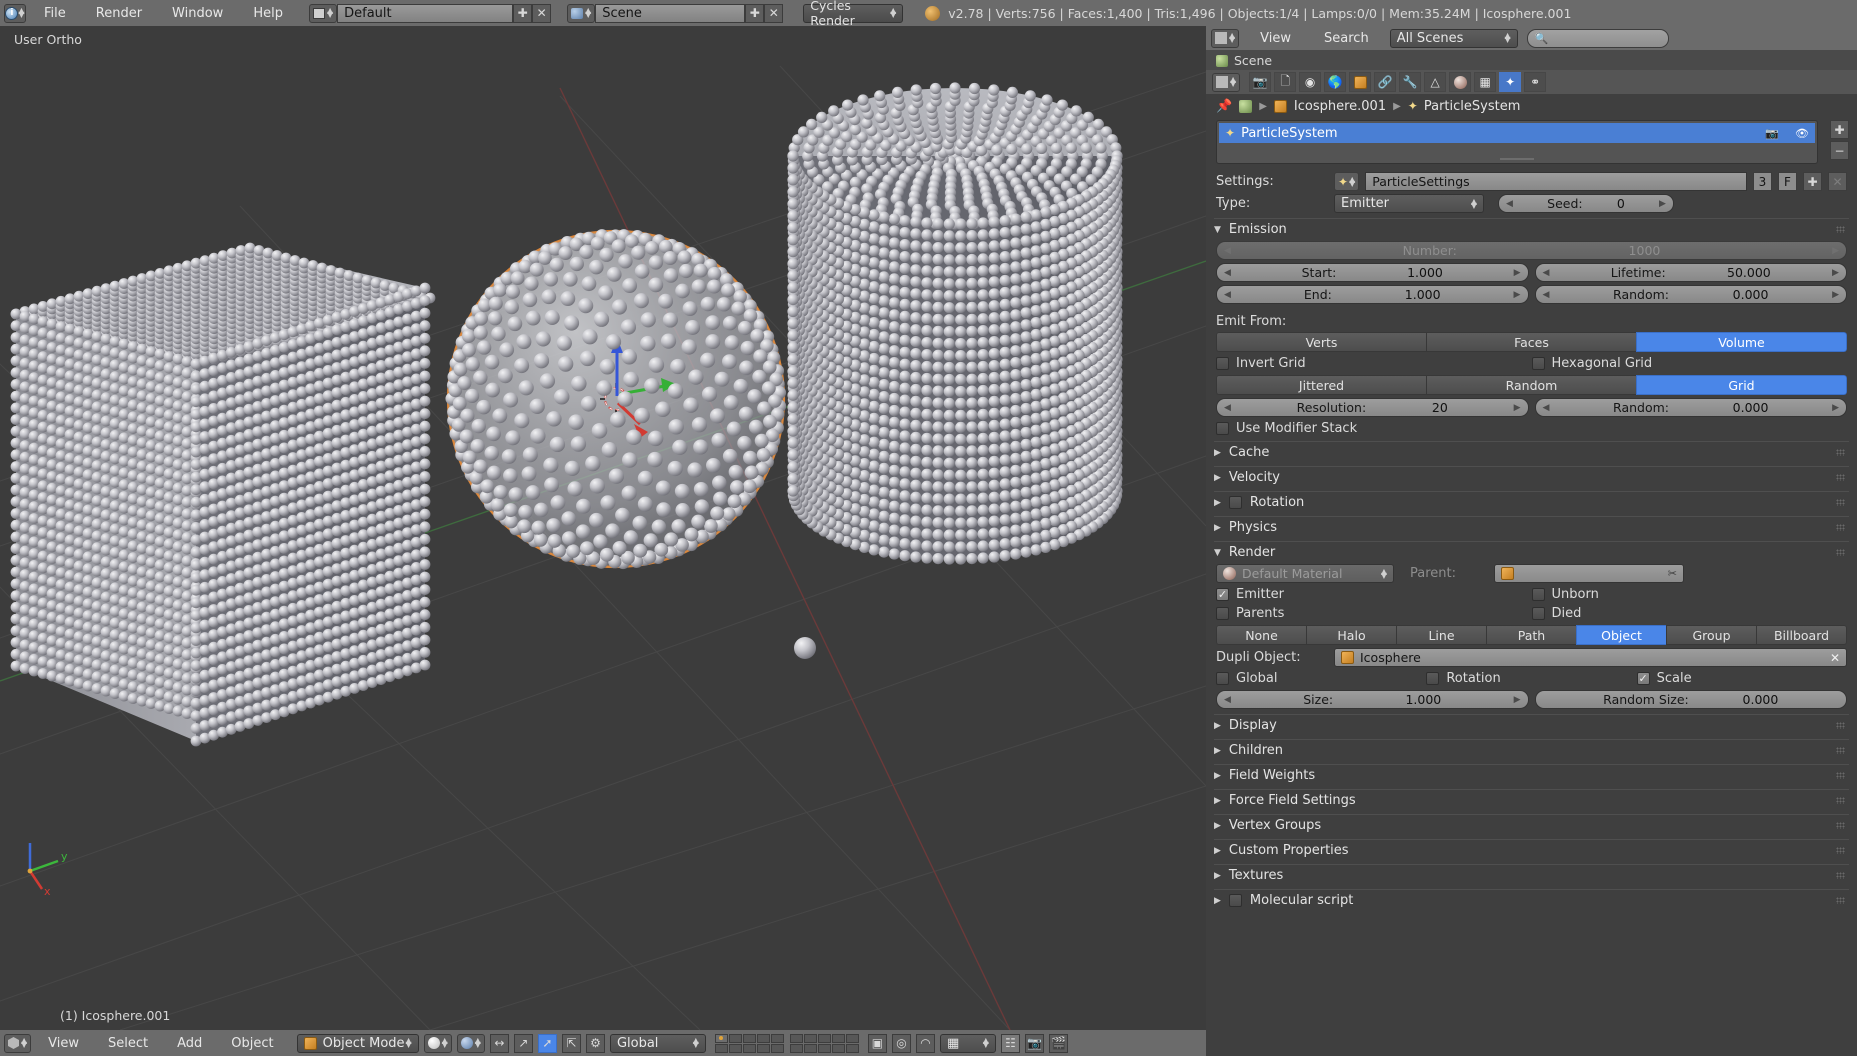  Describe the element at coordinates (1839, 150) in the screenshot. I see `remove-particle-system-button: −` at that location.